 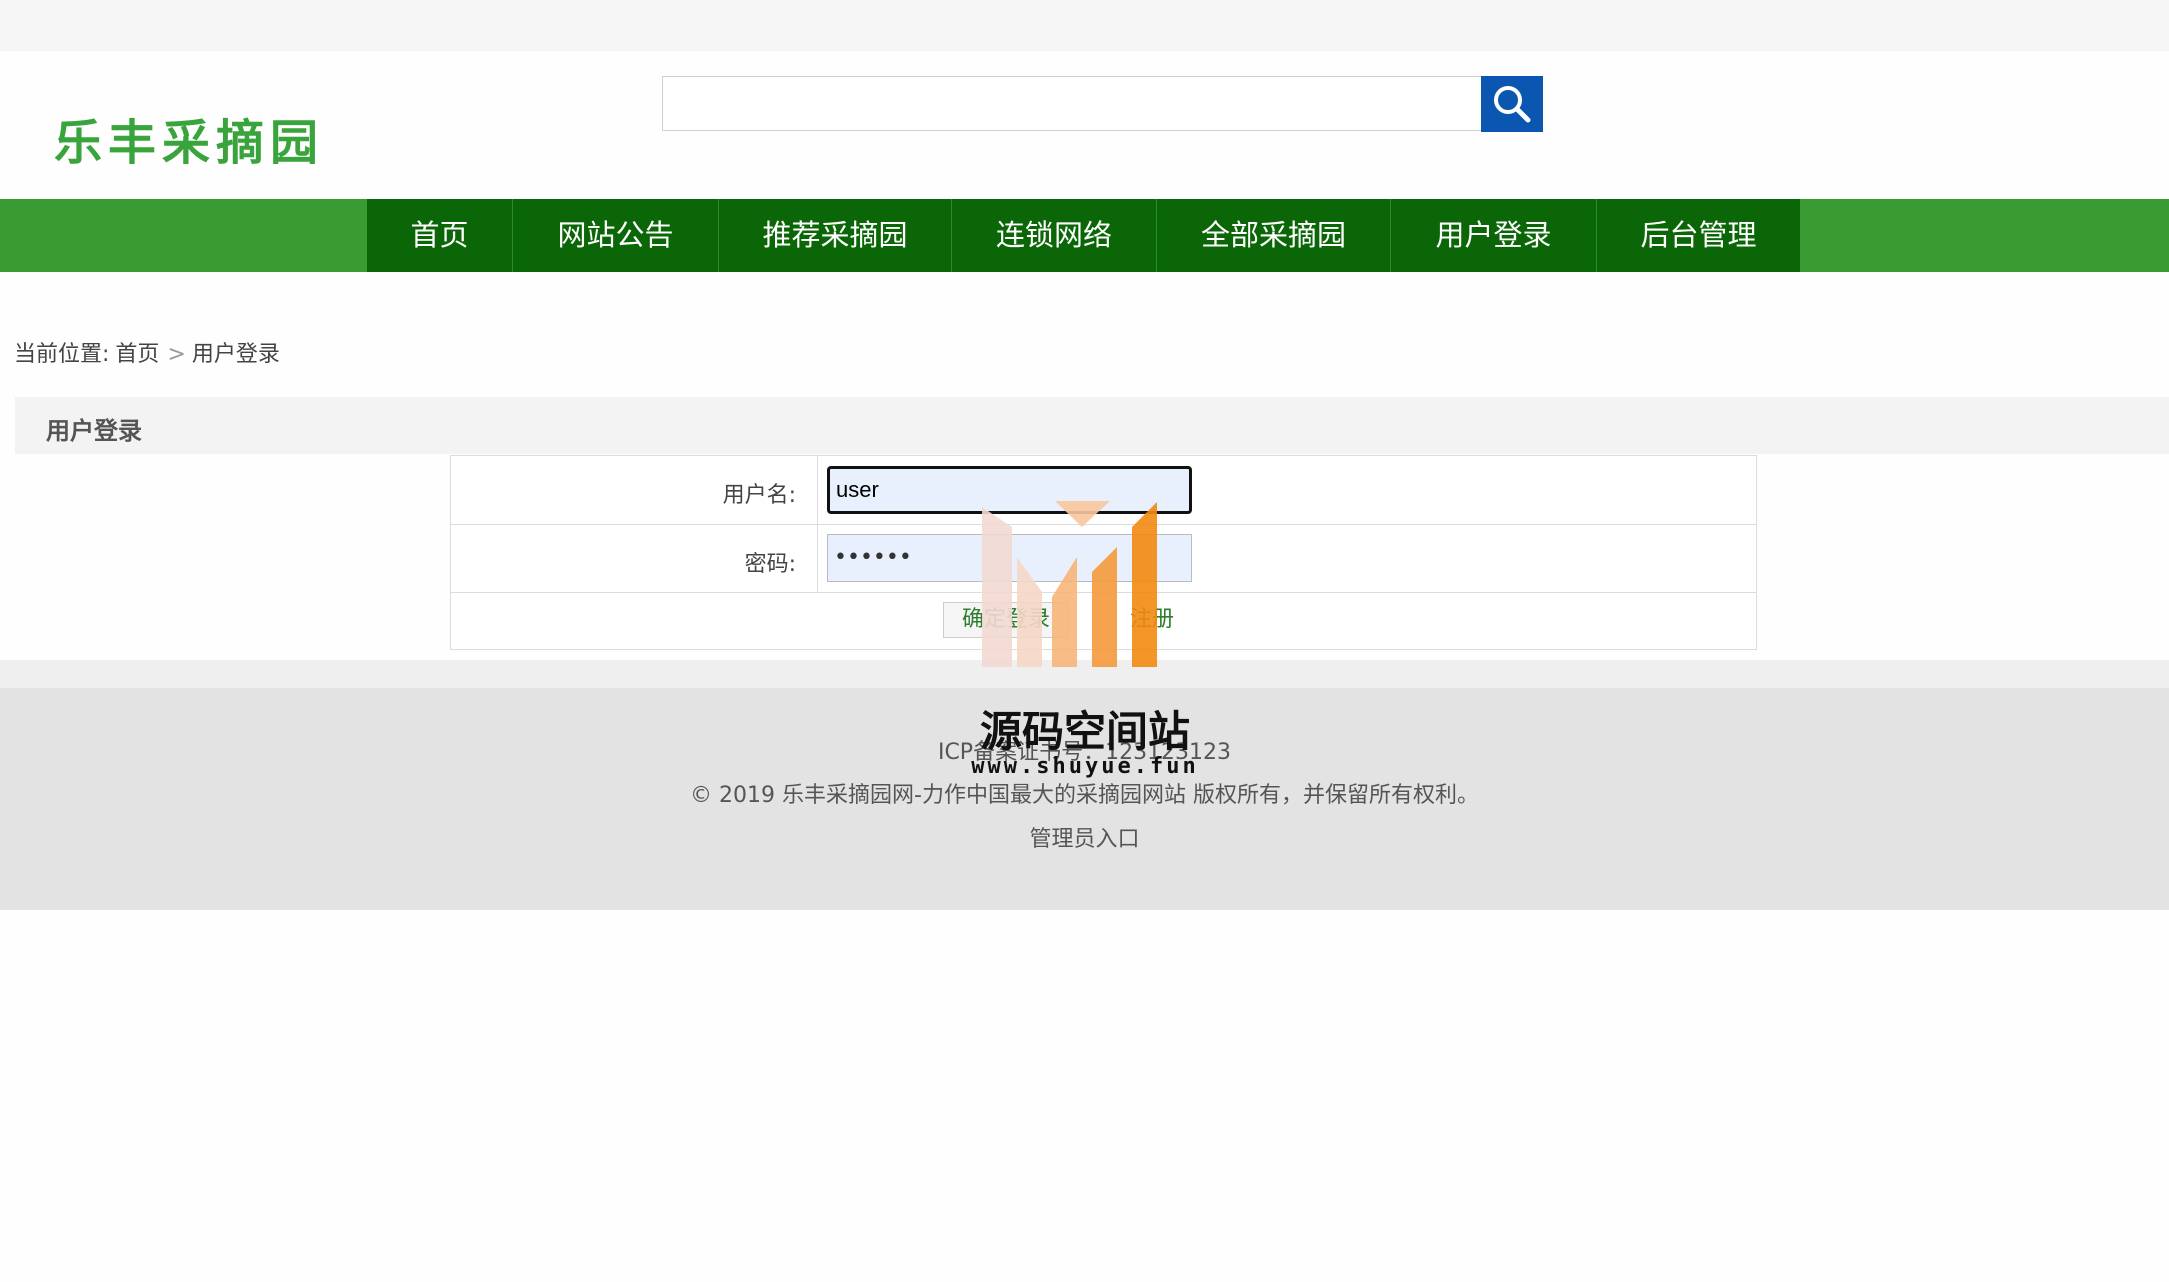 I want to click on breadcrumb-home: 首页, so click(x=137, y=354).